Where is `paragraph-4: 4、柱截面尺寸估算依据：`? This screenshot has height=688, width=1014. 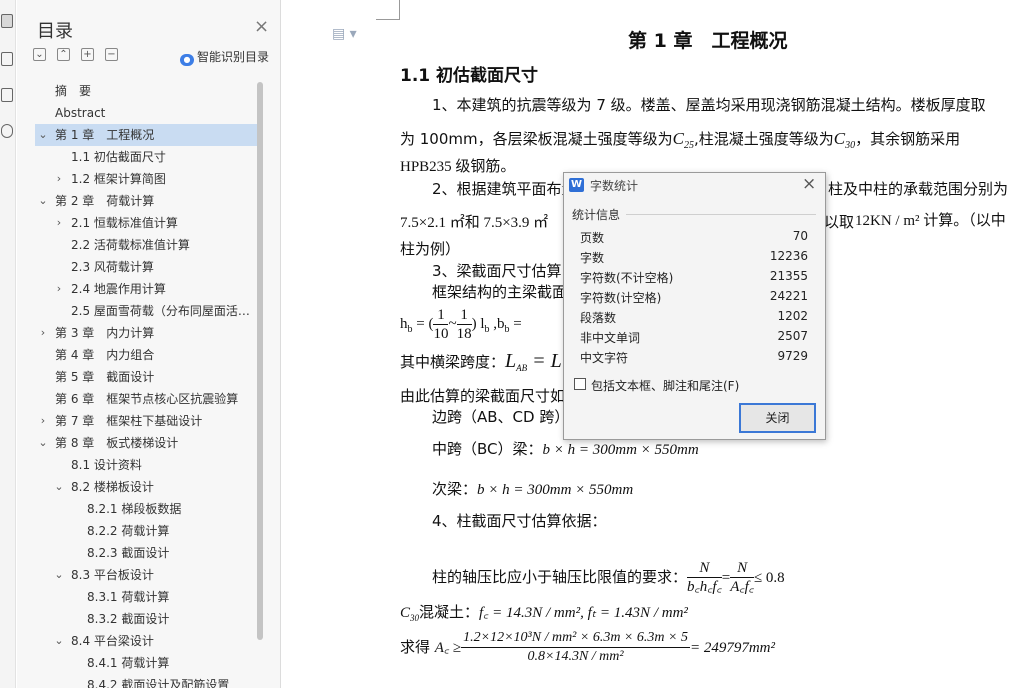 paragraph-4: 4、柱截面尺寸估算依据： is located at coordinates (519, 521).